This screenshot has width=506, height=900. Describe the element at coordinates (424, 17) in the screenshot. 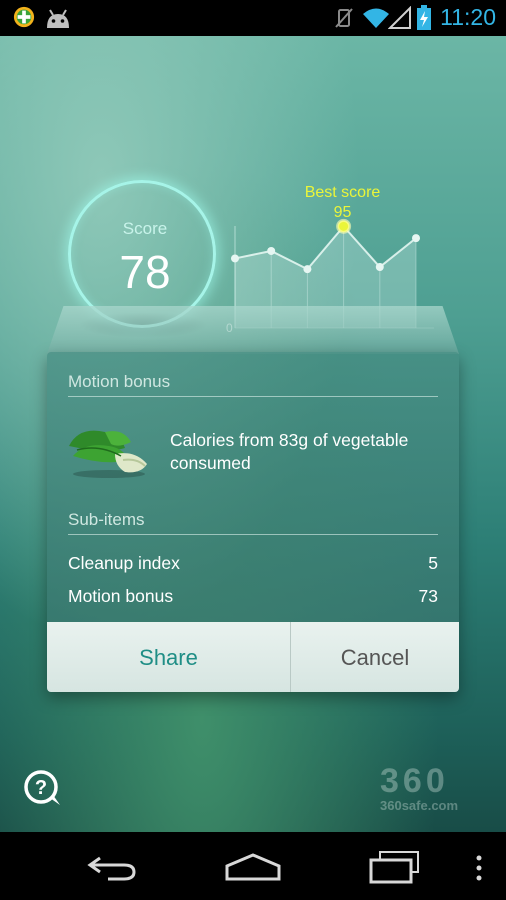

I see `battery-charging-icon` at that location.